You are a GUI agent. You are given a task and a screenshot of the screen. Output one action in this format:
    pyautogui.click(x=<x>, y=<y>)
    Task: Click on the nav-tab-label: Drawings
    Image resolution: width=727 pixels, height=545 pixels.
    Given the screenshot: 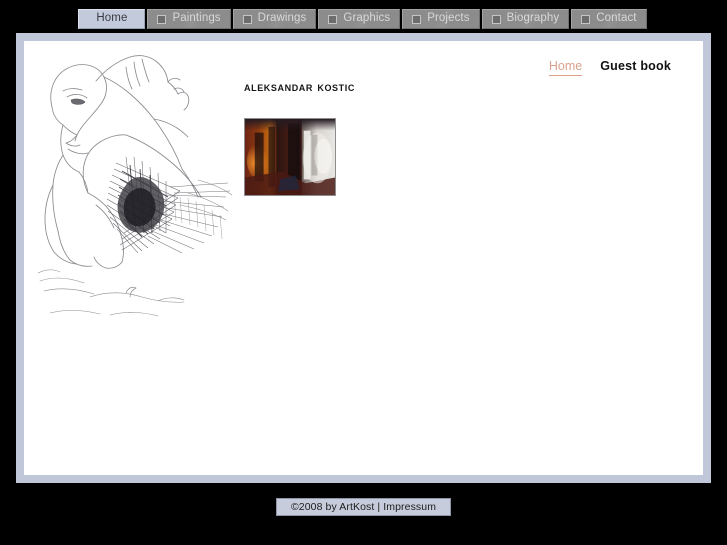 What is the action you would take?
    pyautogui.click(x=282, y=18)
    